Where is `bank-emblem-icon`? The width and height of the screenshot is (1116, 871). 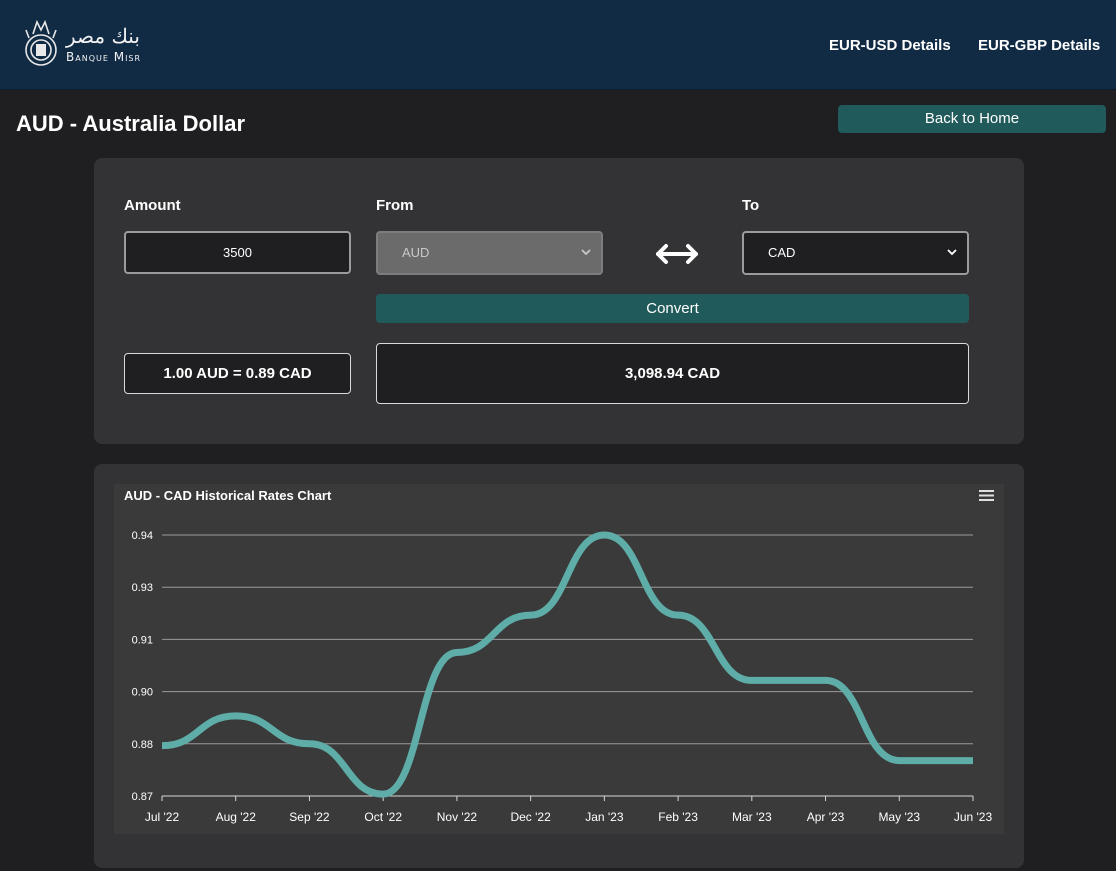
bank-emblem-icon is located at coordinates (41, 42).